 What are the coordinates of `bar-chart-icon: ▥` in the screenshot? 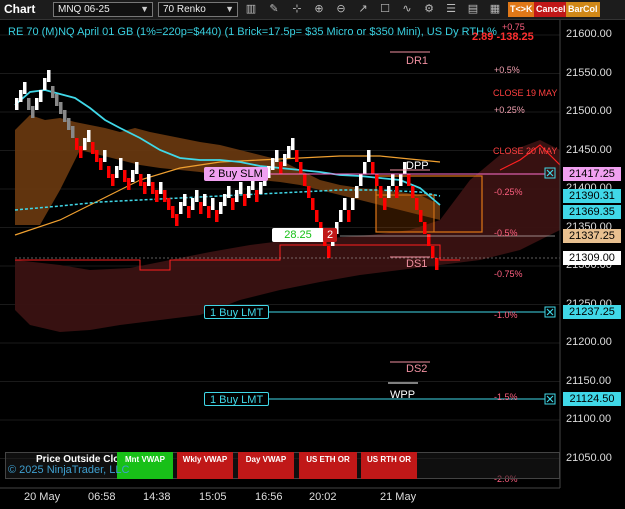 It's located at (251, 9).